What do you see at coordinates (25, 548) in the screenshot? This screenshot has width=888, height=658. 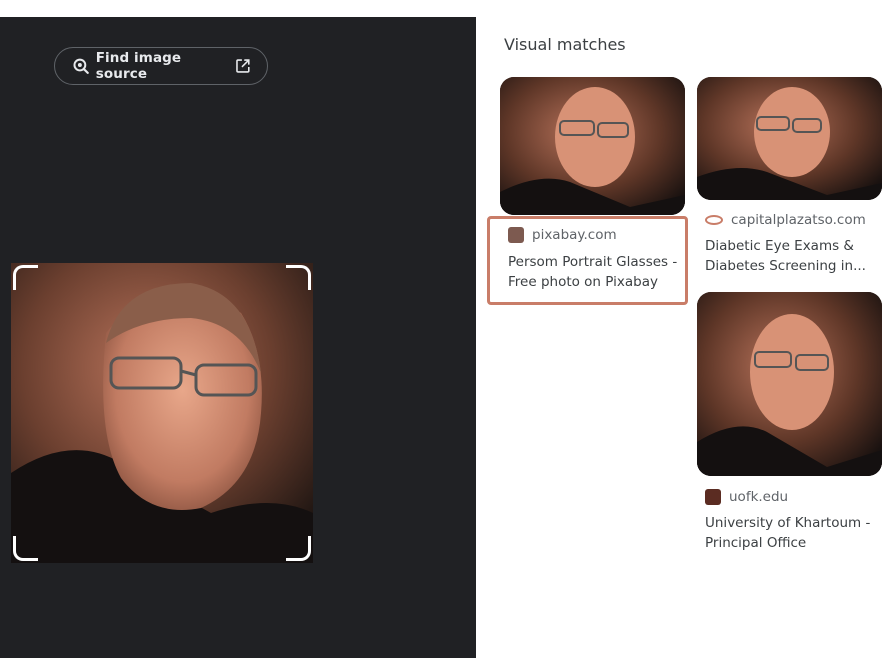 I see `crop-handle-bottom-left` at bounding box center [25, 548].